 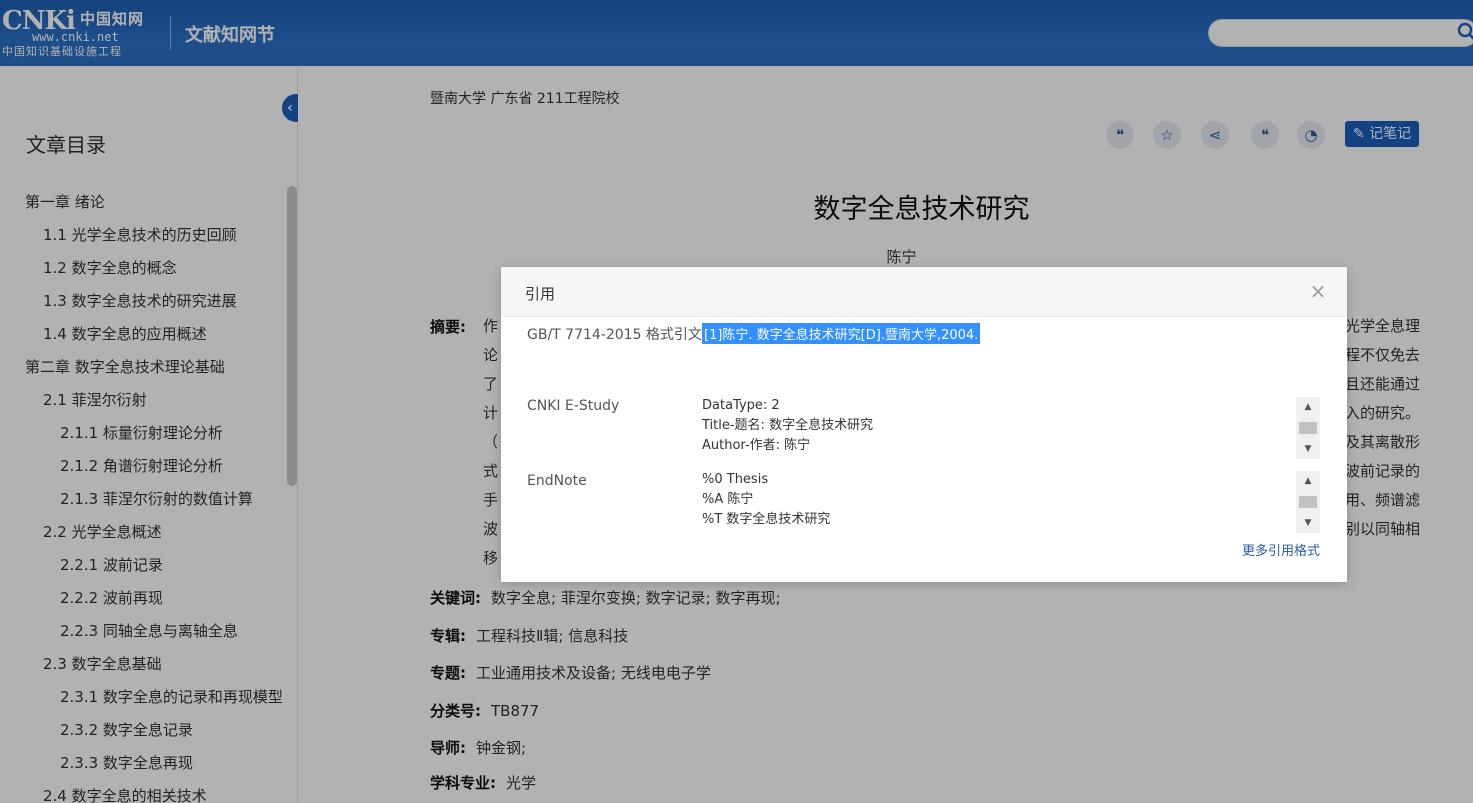 I want to click on endnote-label: EndNote, so click(x=557, y=481).